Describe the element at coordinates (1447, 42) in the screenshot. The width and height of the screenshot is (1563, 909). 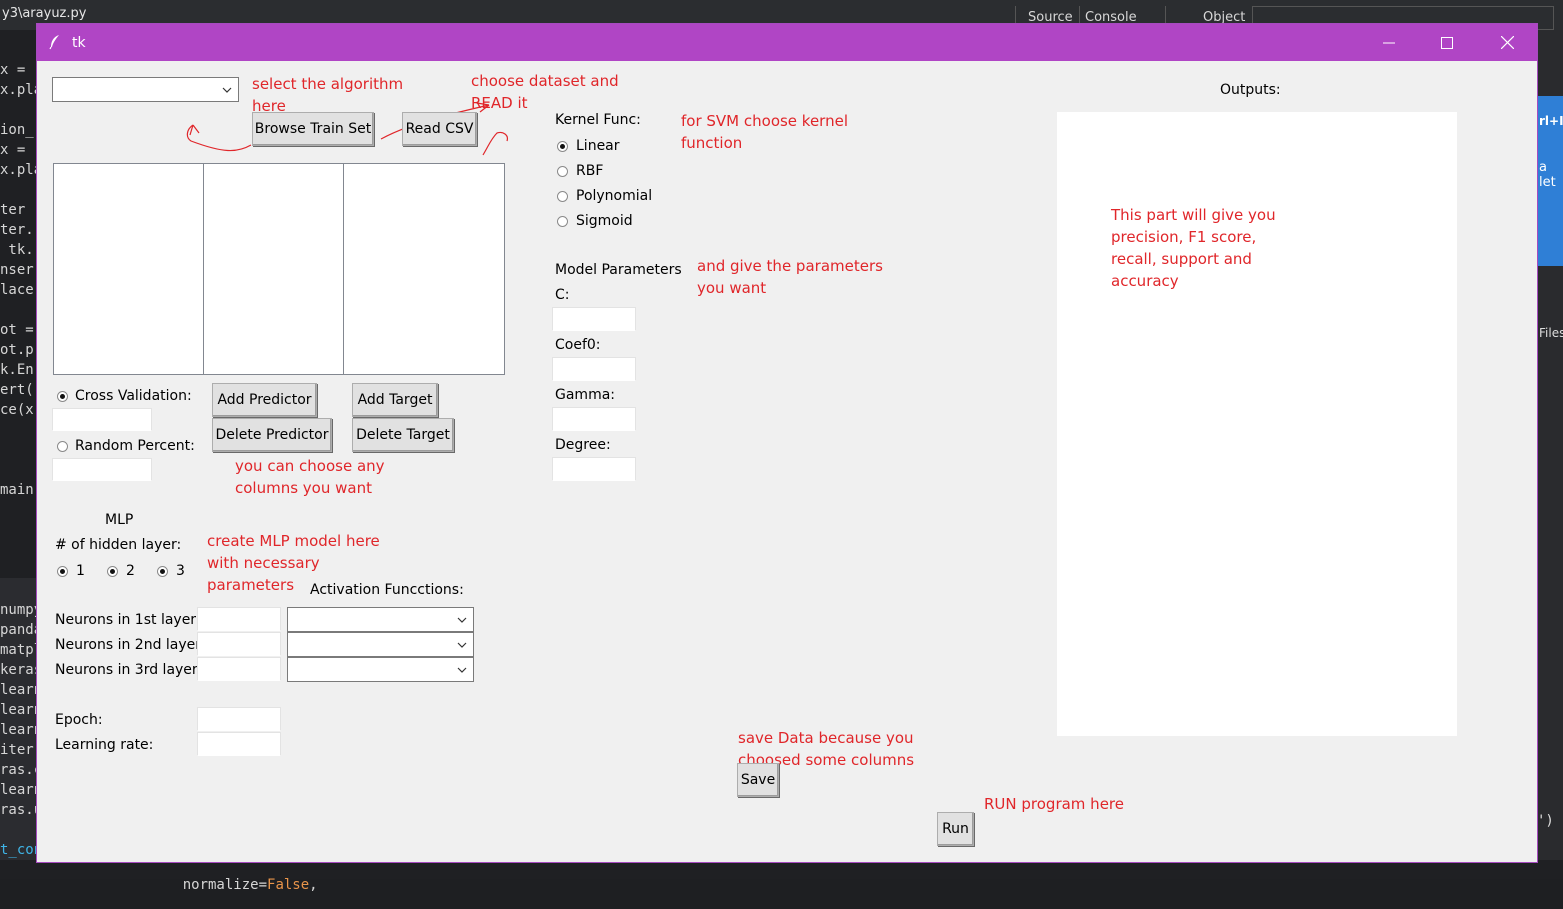
I see `maximize-button` at that location.